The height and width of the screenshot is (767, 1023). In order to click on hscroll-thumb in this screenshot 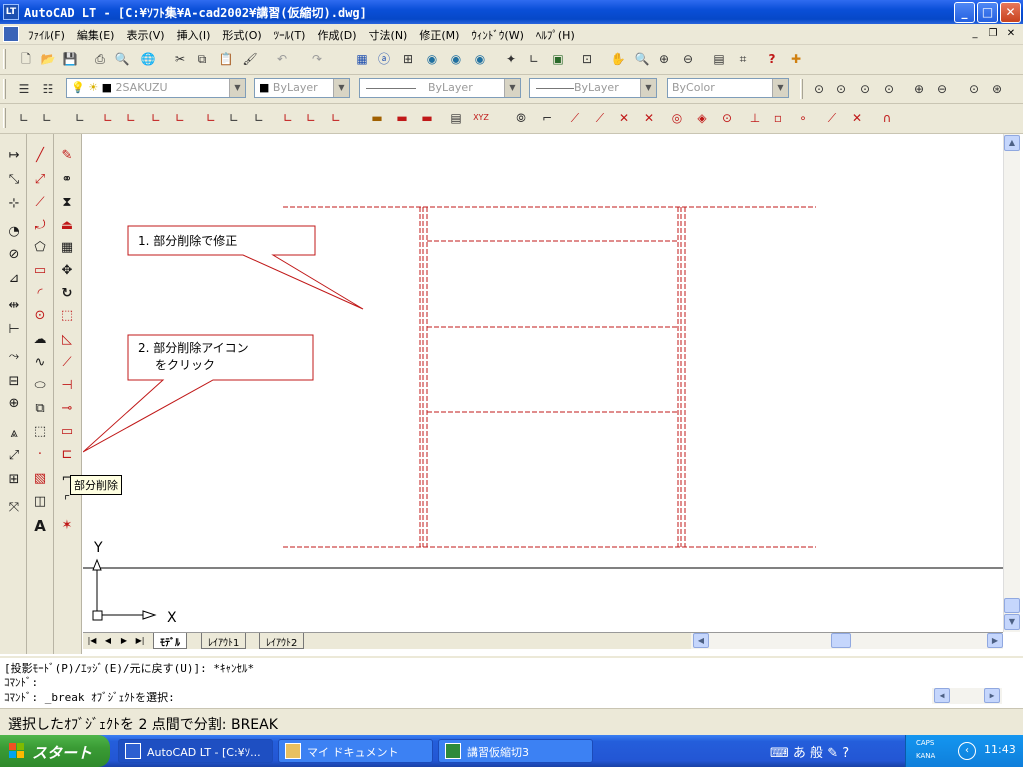, I will do `click(841, 640)`.